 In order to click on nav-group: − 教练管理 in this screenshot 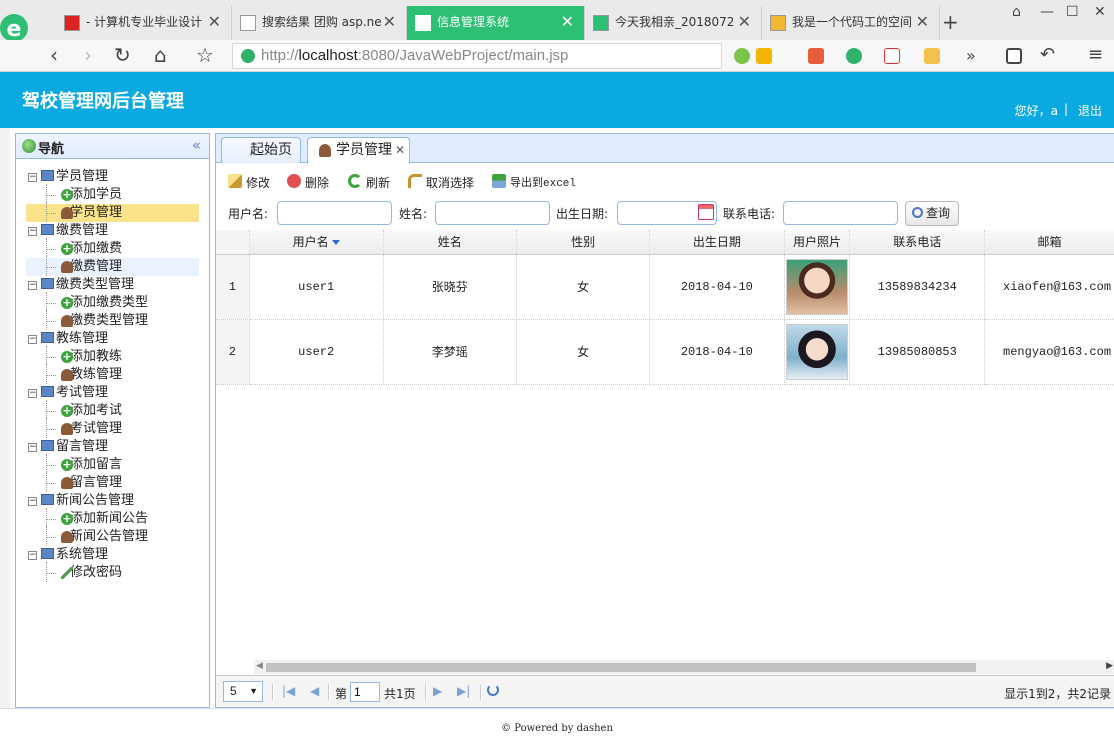, I will do `click(112, 339)`.